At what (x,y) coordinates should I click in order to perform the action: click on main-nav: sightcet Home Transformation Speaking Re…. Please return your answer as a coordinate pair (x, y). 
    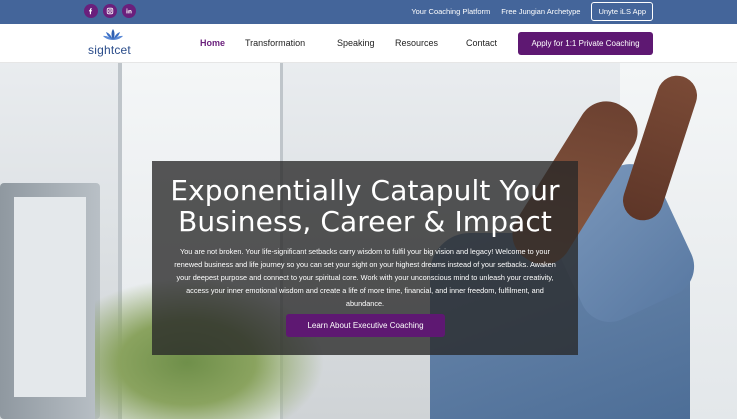
    Looking at the image, I should click on (368, 43).